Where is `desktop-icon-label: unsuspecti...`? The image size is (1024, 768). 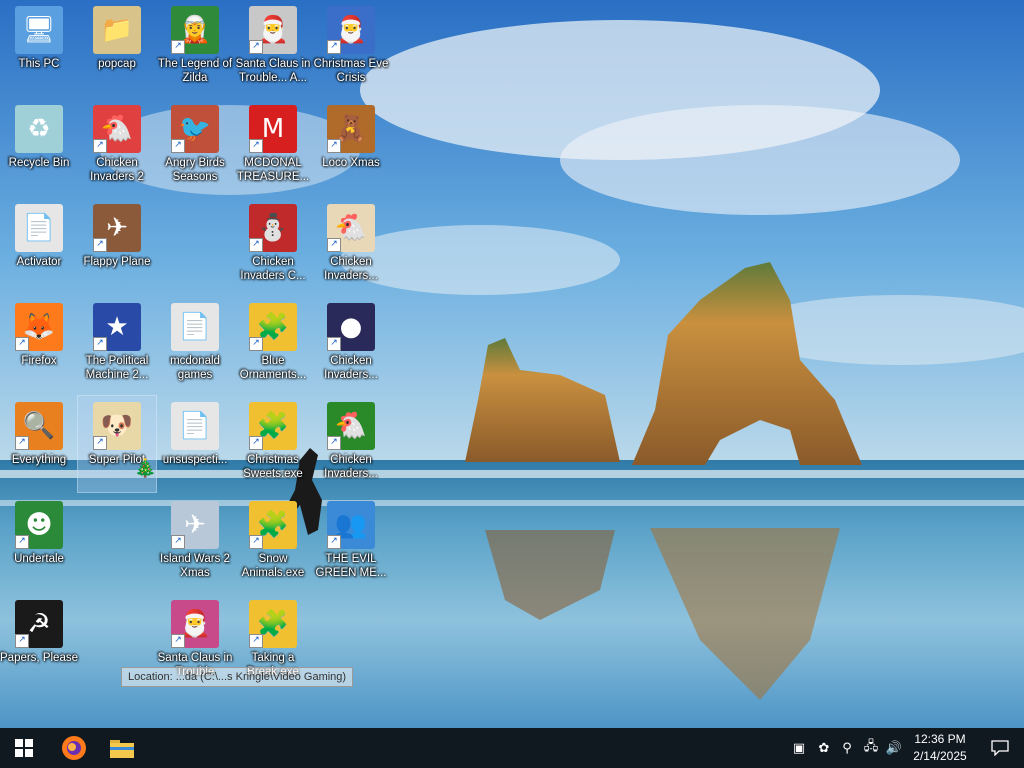
desktop-icon-label: unsuspecti... is located at coordinates (195, 460).